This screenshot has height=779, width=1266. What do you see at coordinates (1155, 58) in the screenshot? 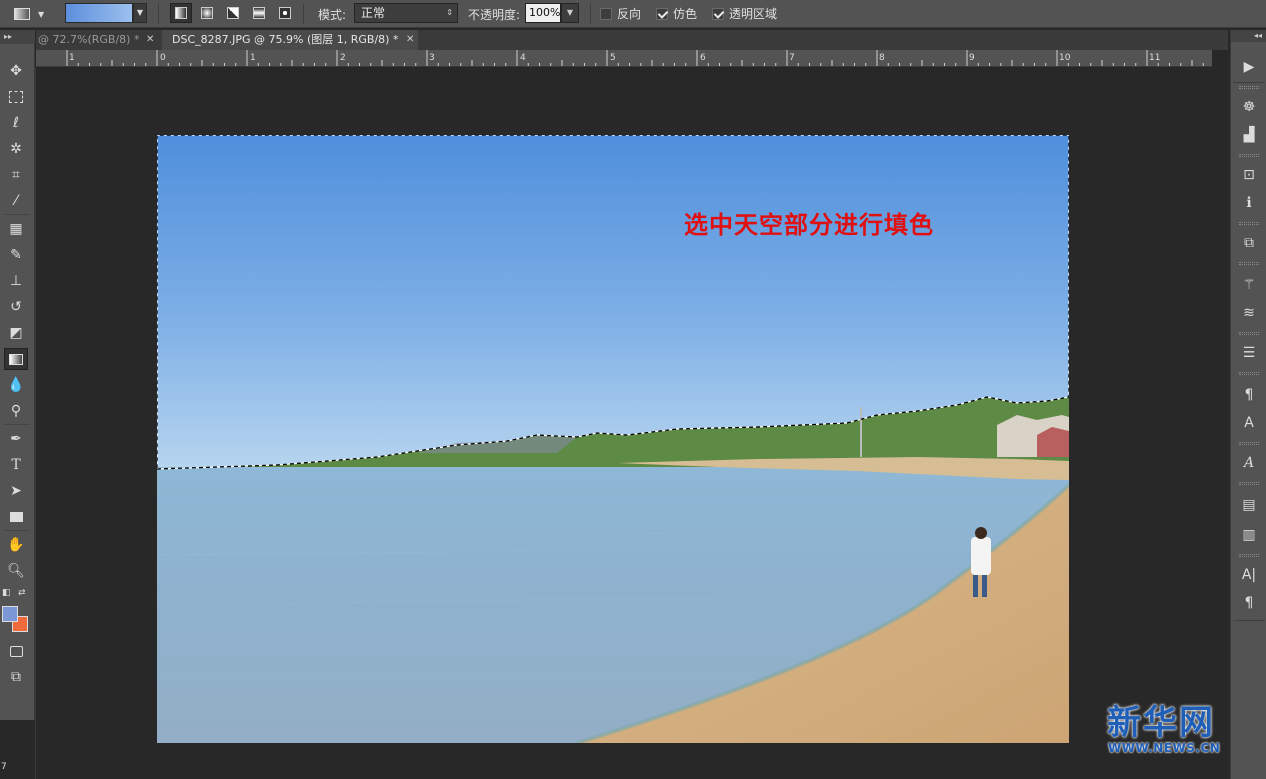
I see `ruler-label: 11` at bounding box center [1155, 58].